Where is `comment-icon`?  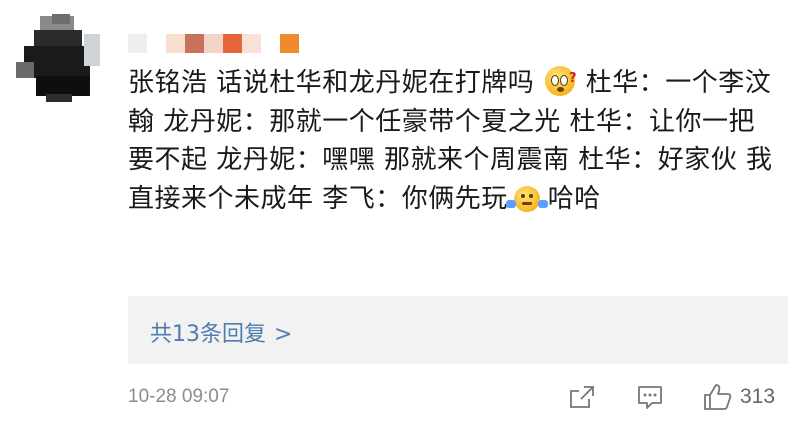
comment-icon is located at coordinates (650, 397).